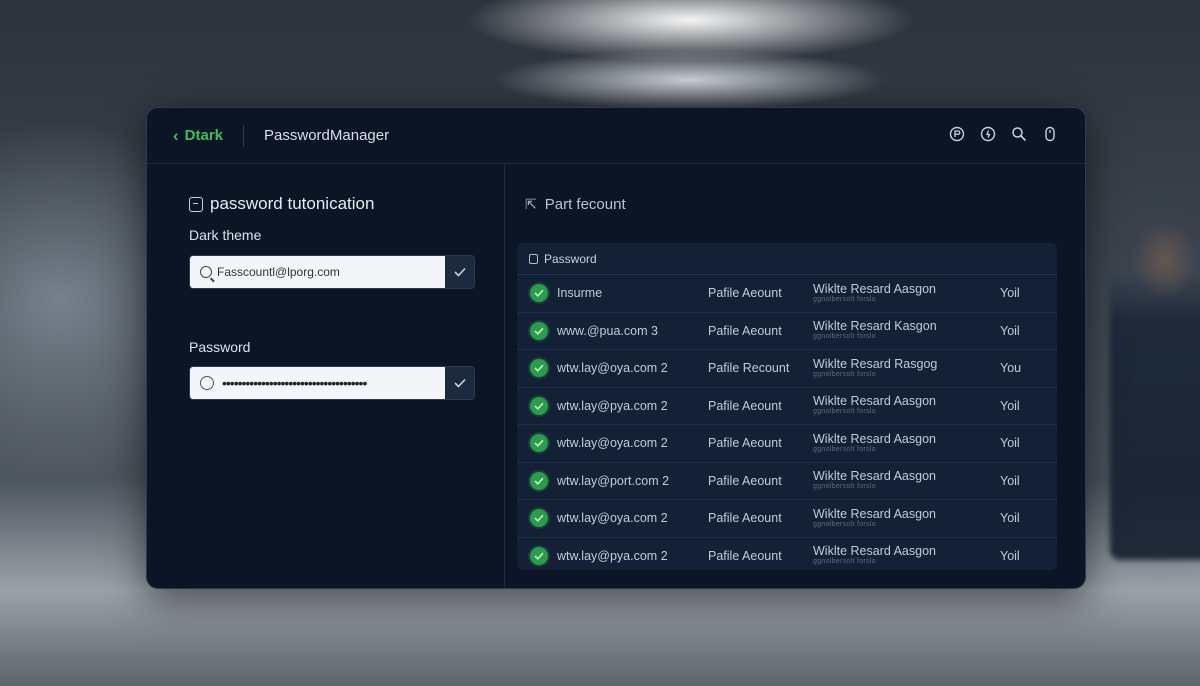 The height and width of the screenshot is (686, 1200). I want to click on row-profile: Pafile Recount, so click(749, 368).